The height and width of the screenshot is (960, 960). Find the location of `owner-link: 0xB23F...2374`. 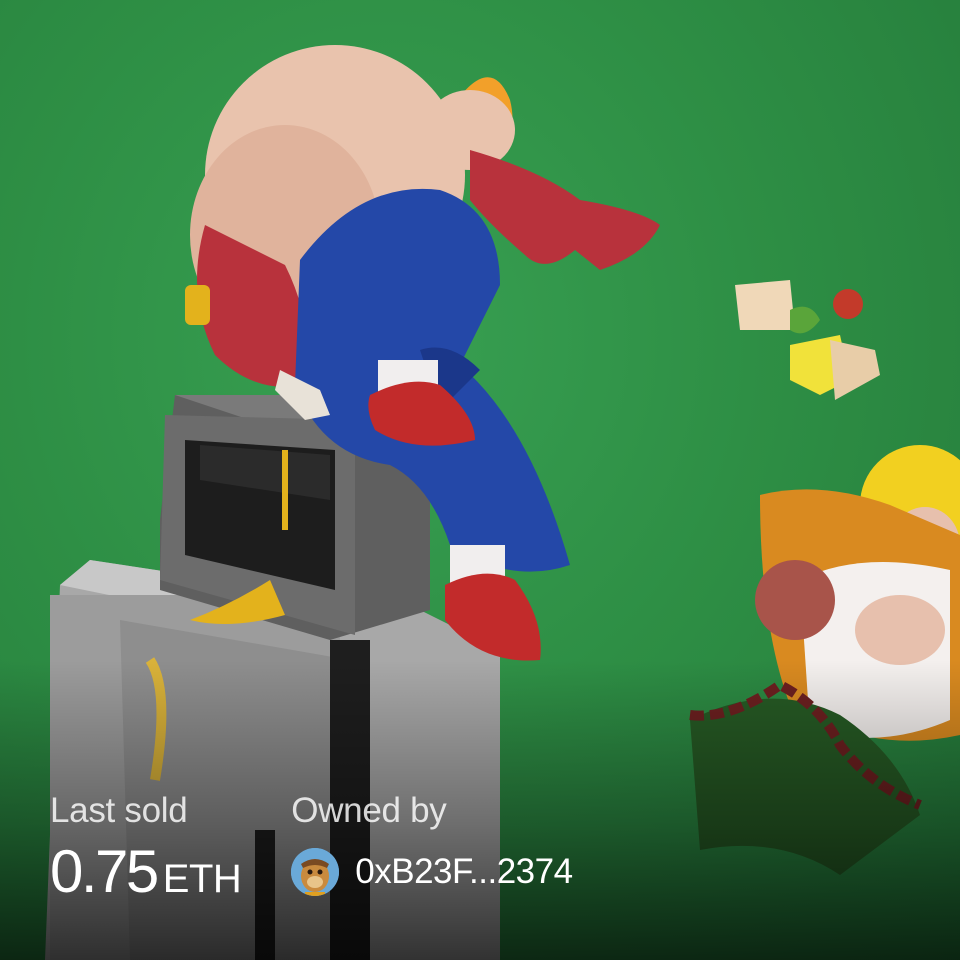

owner-link: 0xB23F...2374 is located at coordinates (432, 872).